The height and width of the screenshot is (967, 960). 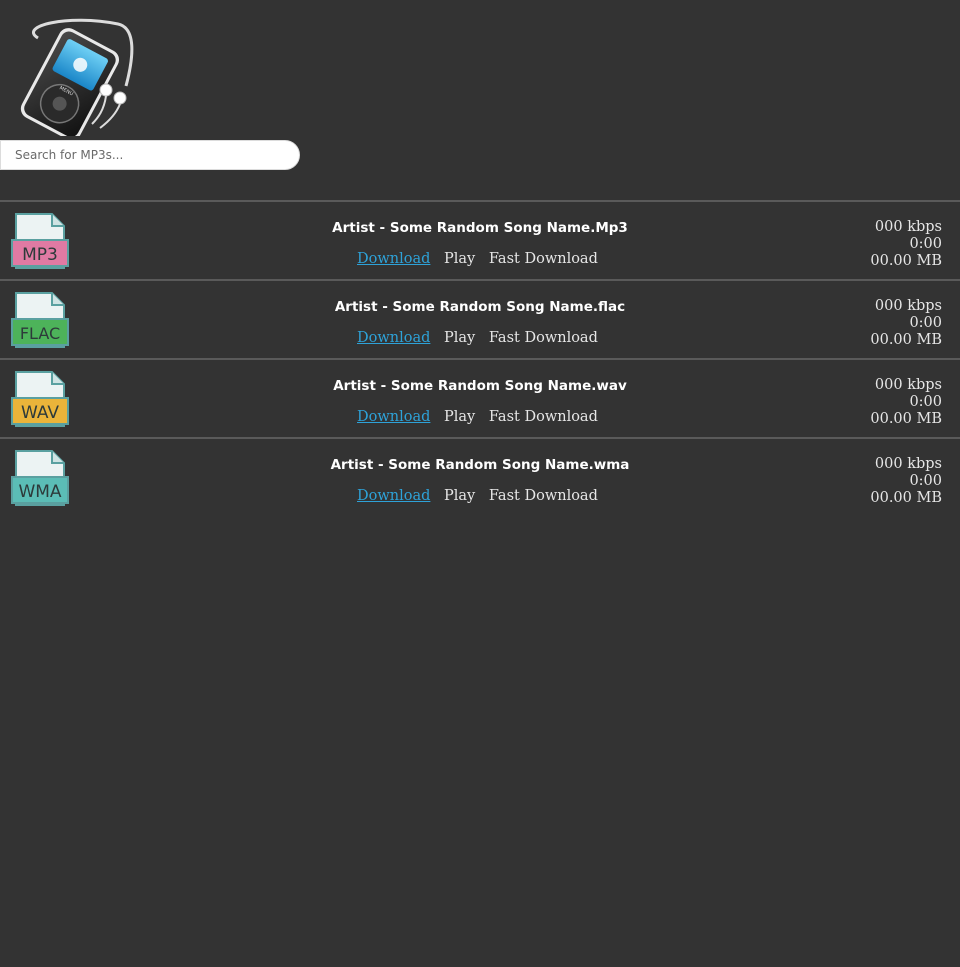 I want to click on song-title: Artist - Some Random Song Name.Mp3, so click(x=480, y=228).